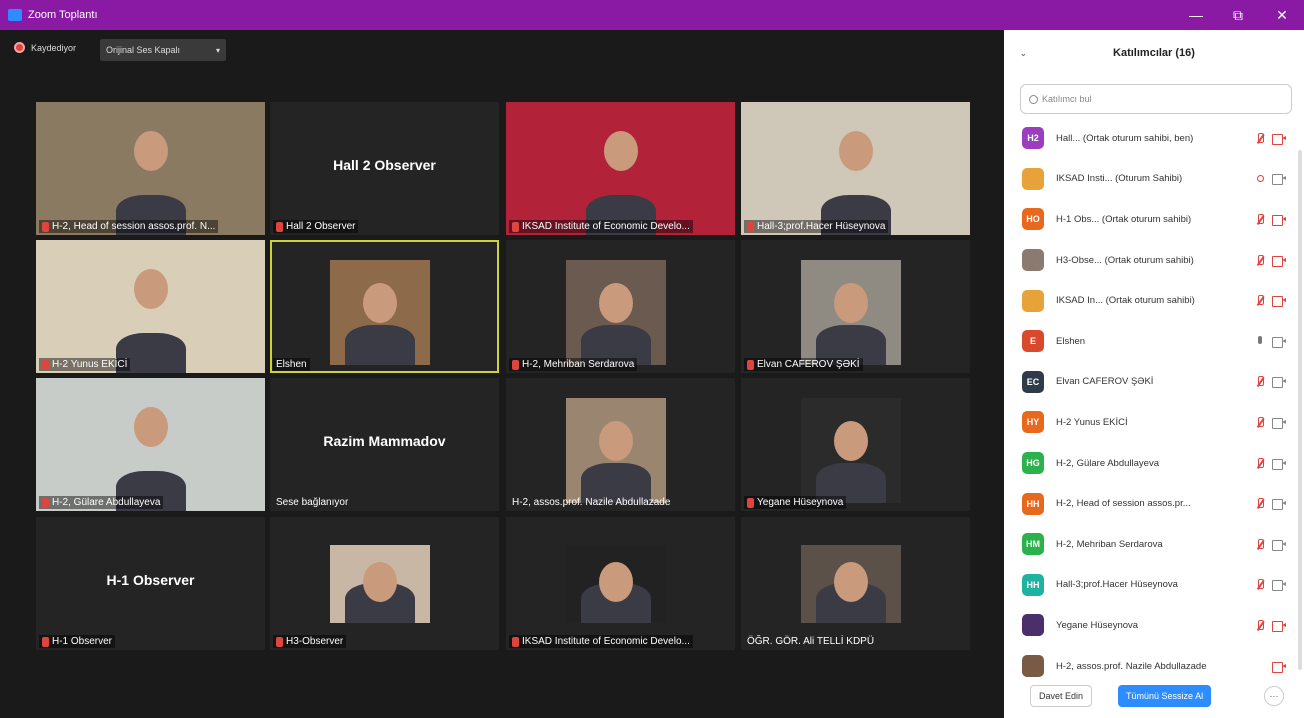 This screenshot has width=1304, height=718. What do you see at coordinates (1260, 341) in the screenshot?
I see `mic-icon` at bounding box center [1260, 341].